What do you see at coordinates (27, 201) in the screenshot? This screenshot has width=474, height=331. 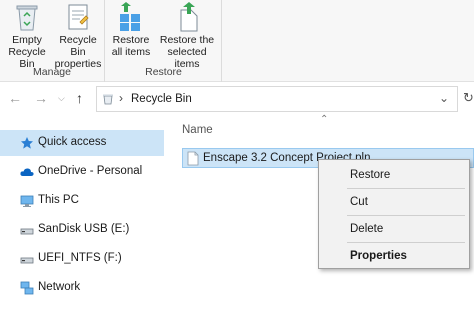 I see `computer-icon` at bounding box center [27, 201].